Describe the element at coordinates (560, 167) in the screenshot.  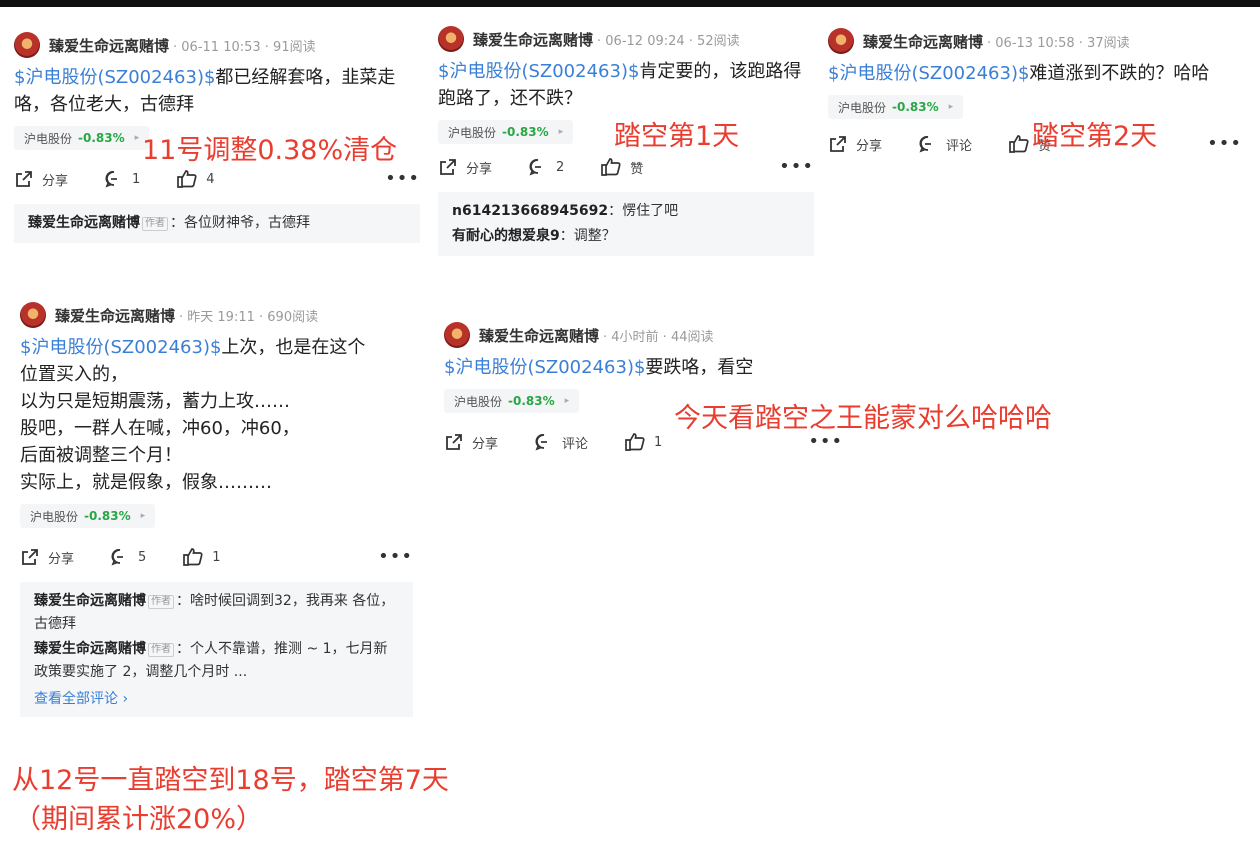
I see `comment-count: 2` at that location.